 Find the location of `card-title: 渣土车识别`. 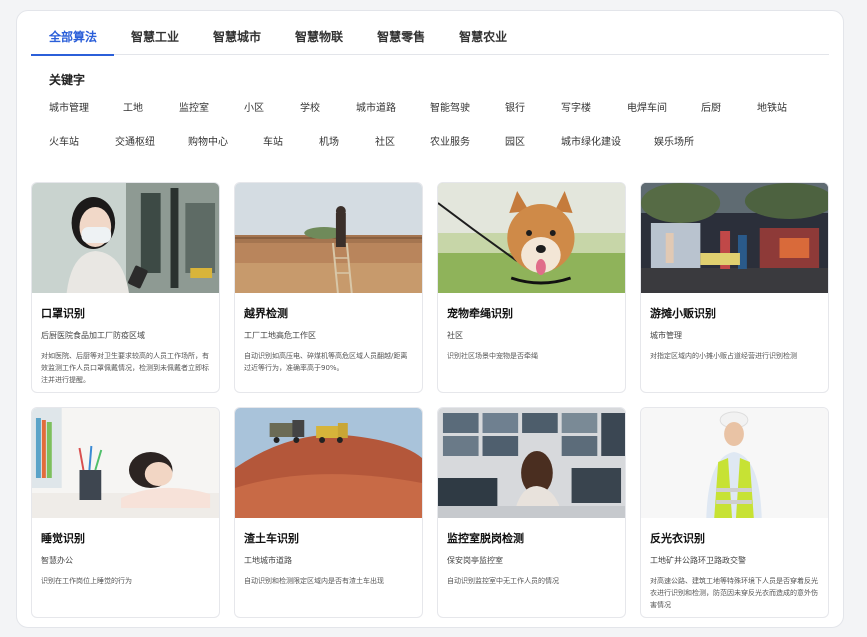

card-title: 渣土车识别 is located at coordinates (271, 538).